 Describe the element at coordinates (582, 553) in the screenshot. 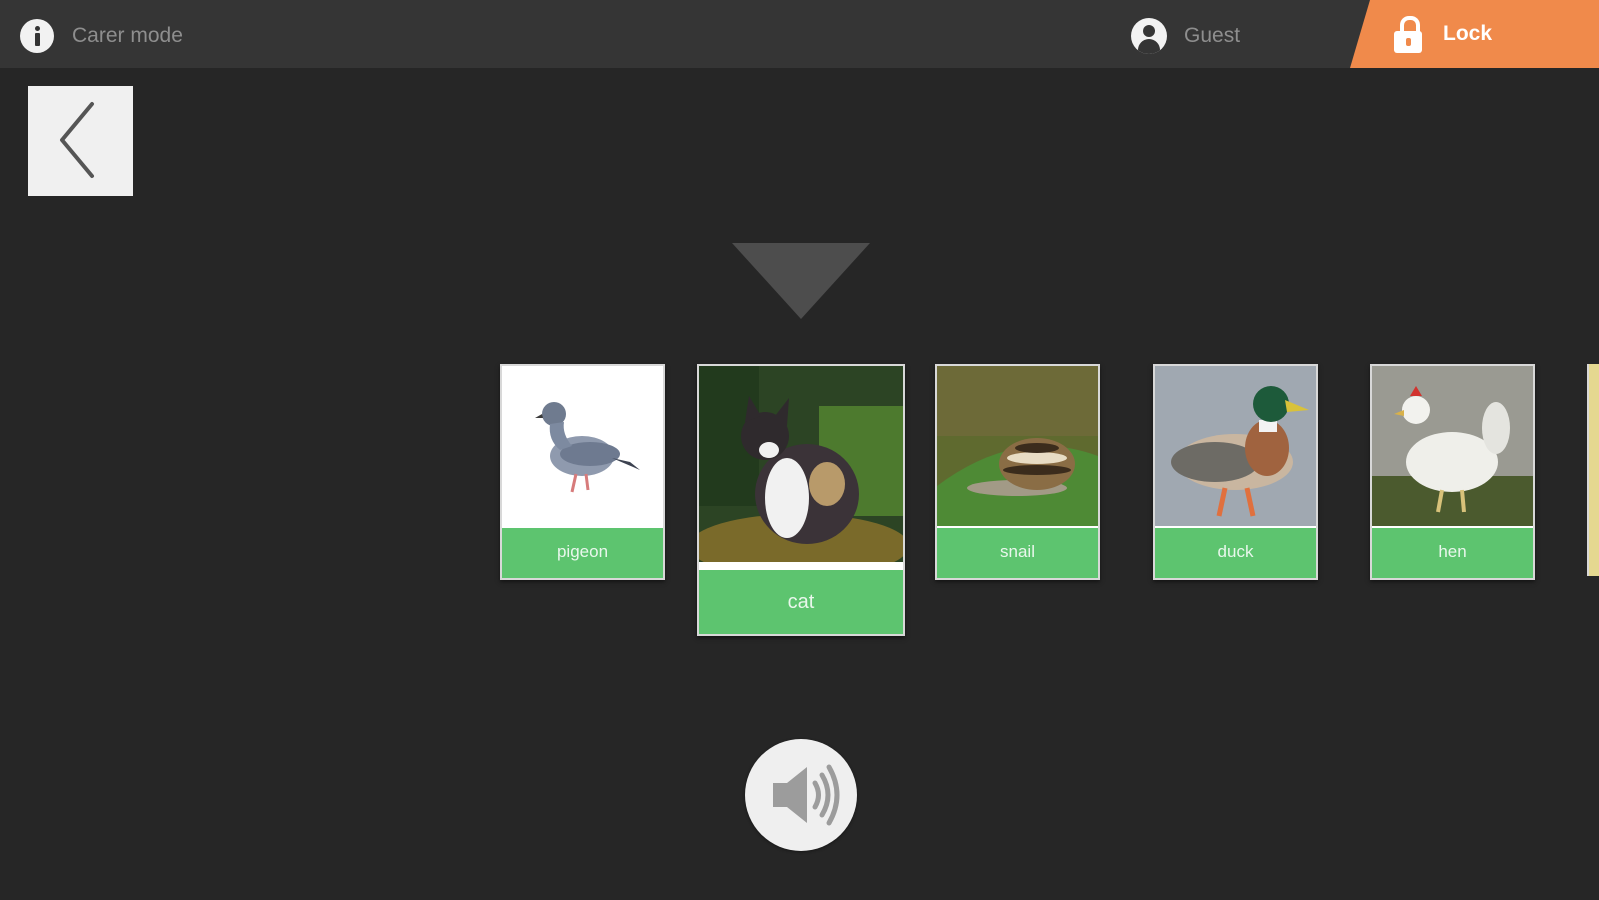

I see `card-label: pigeon` at that location.